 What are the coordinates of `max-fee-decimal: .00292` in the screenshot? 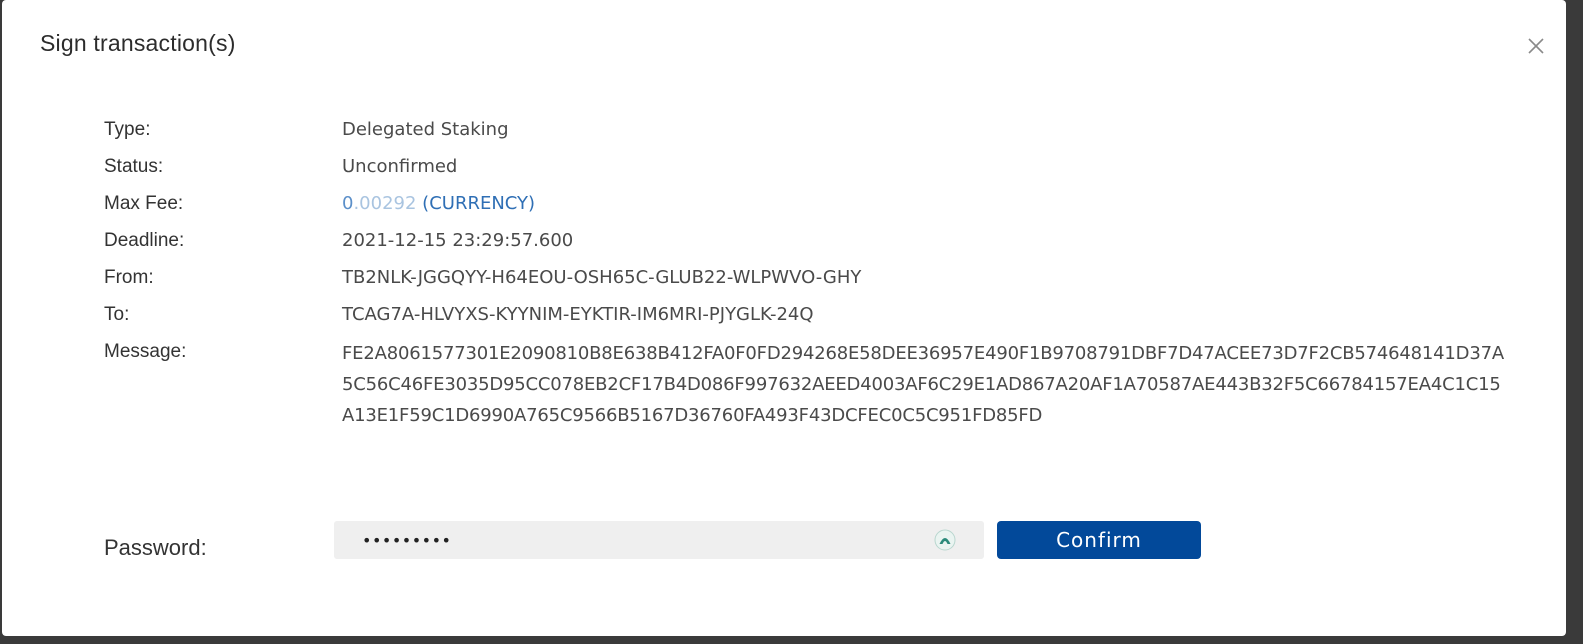 It's located at (385, 203).